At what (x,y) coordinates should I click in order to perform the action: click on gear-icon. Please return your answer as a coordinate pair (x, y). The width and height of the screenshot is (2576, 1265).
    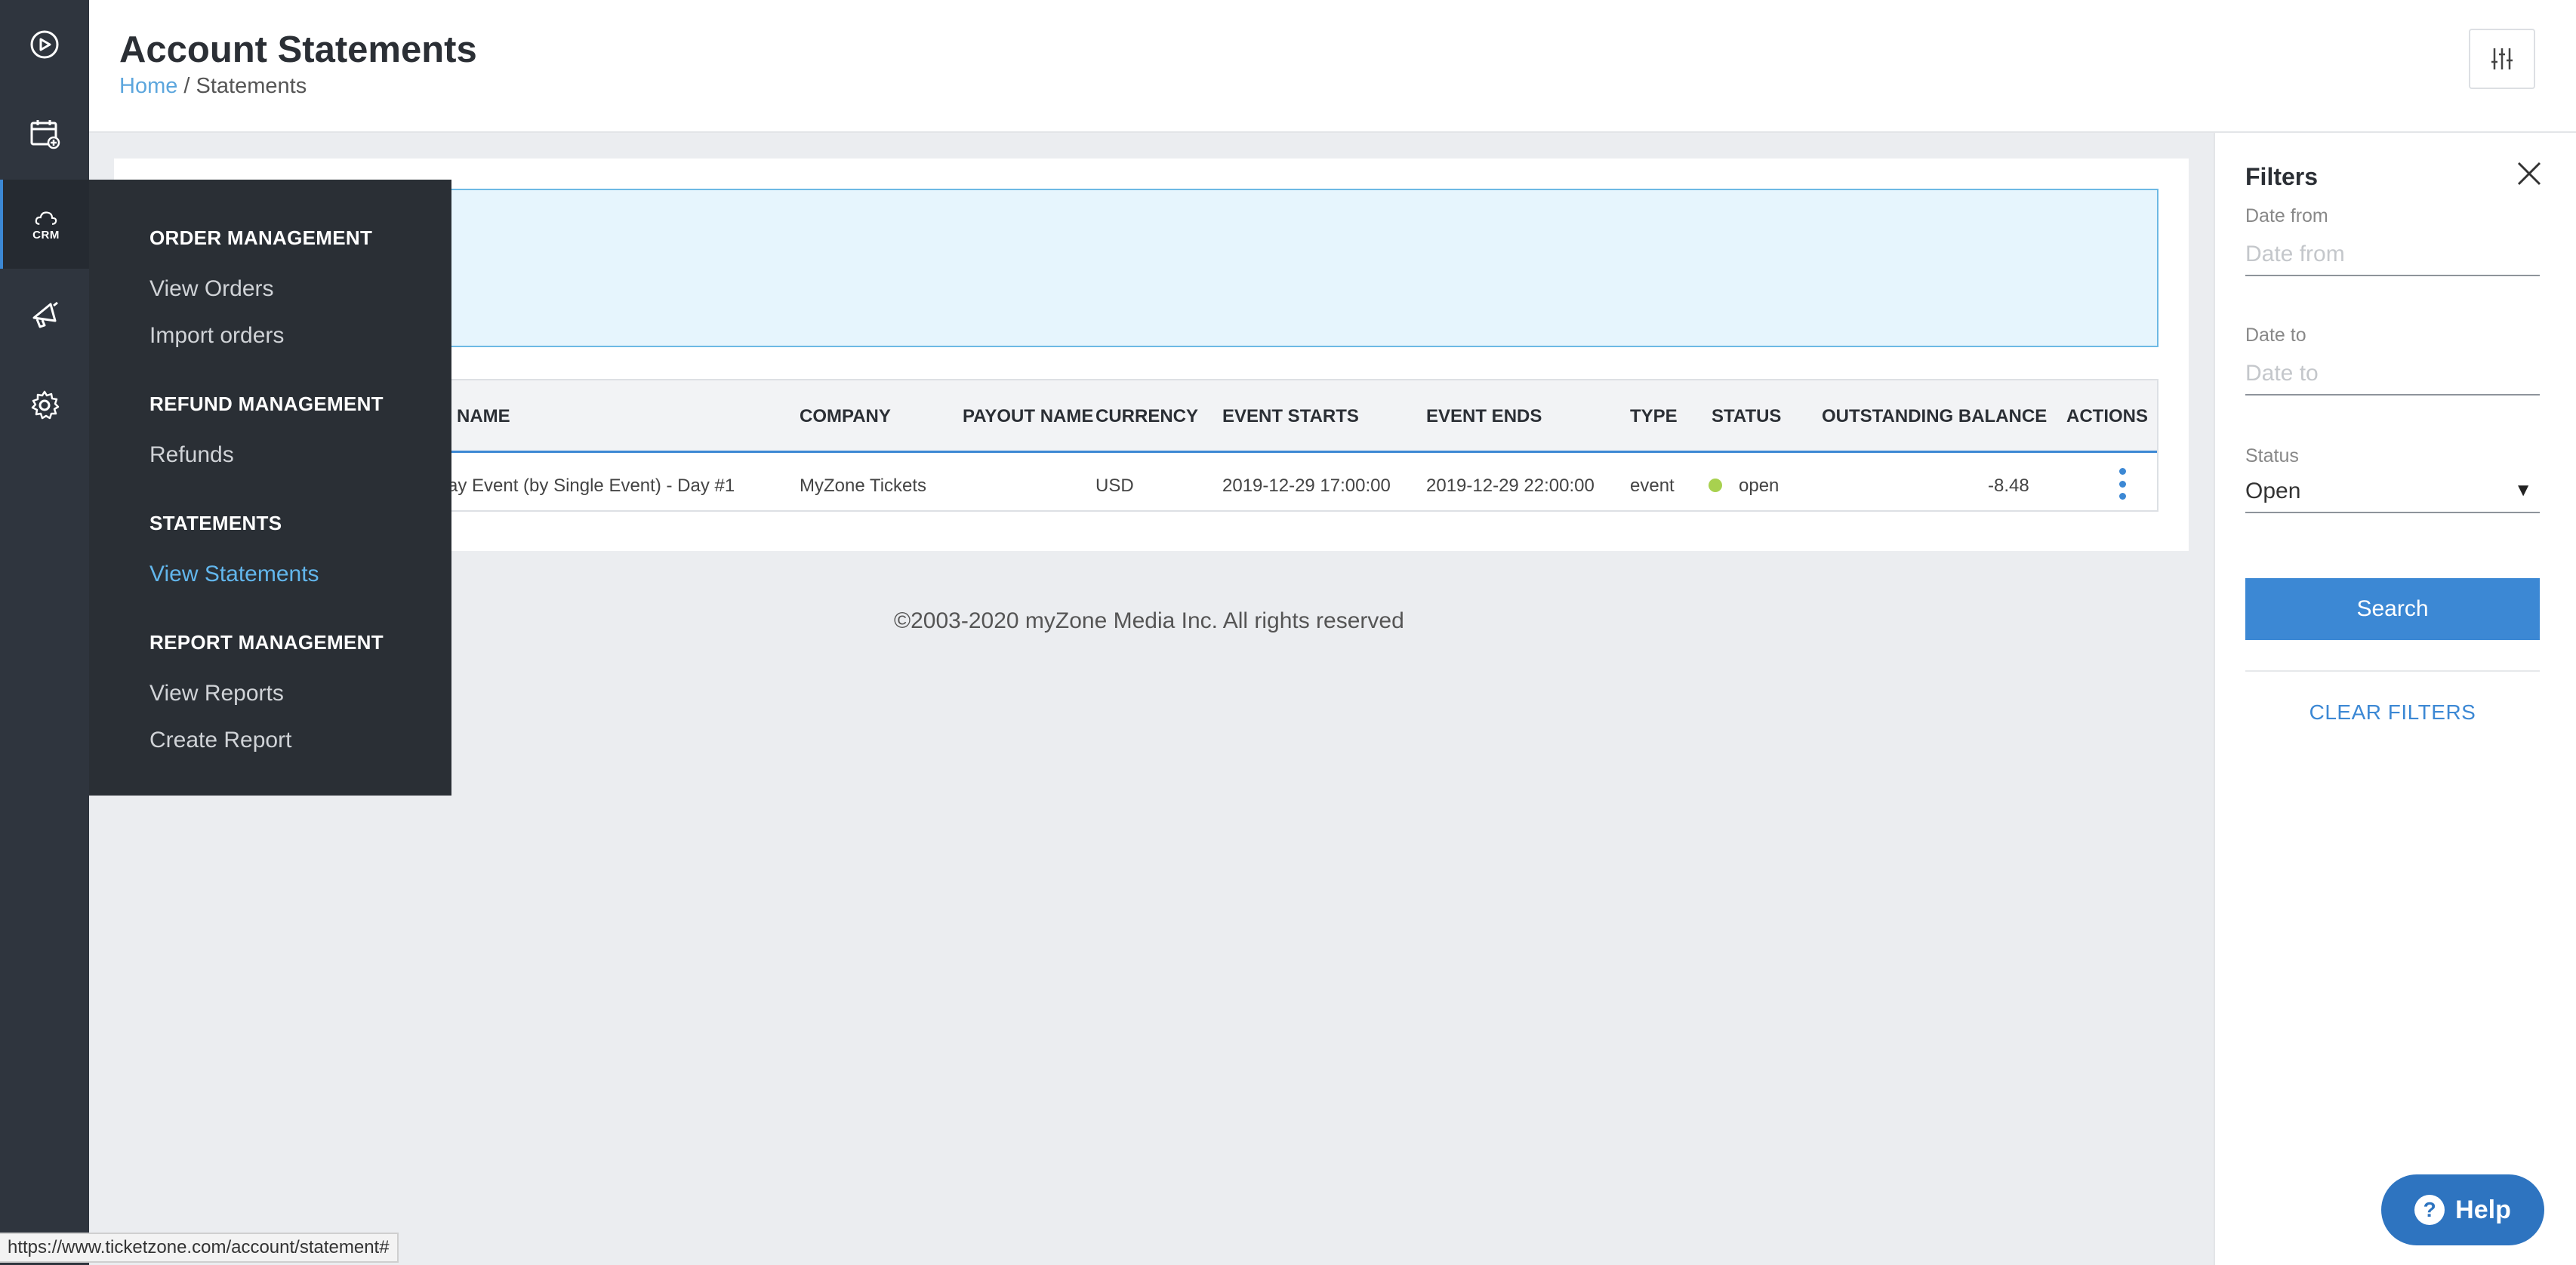
    Looking at the image, I should click on (45, 405).